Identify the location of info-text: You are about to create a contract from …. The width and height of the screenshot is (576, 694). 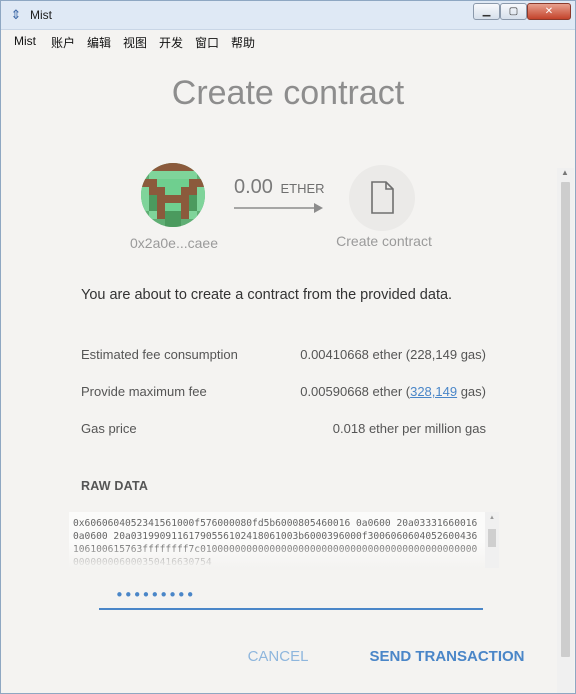
(267, 295).